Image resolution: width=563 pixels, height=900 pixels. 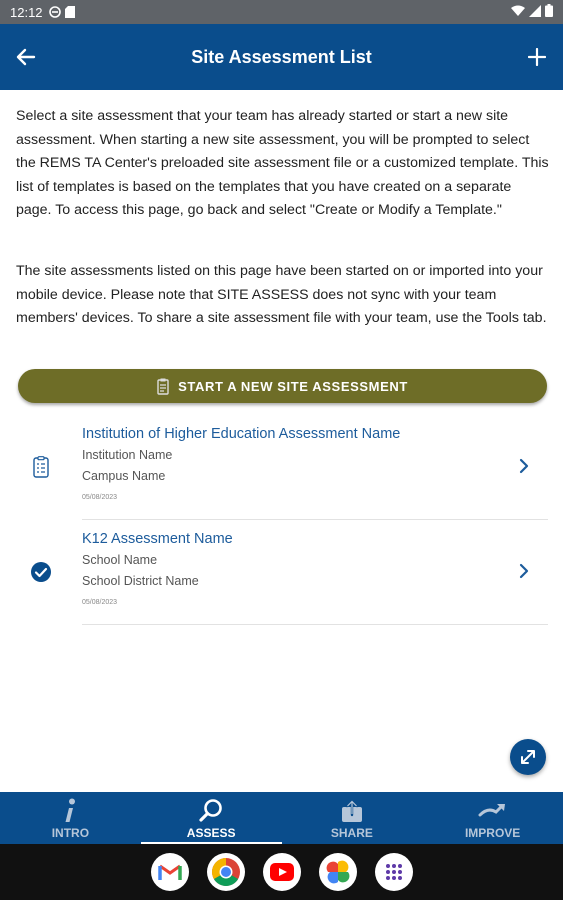 I want to click on signal-icon, so click(x=535, y=12).